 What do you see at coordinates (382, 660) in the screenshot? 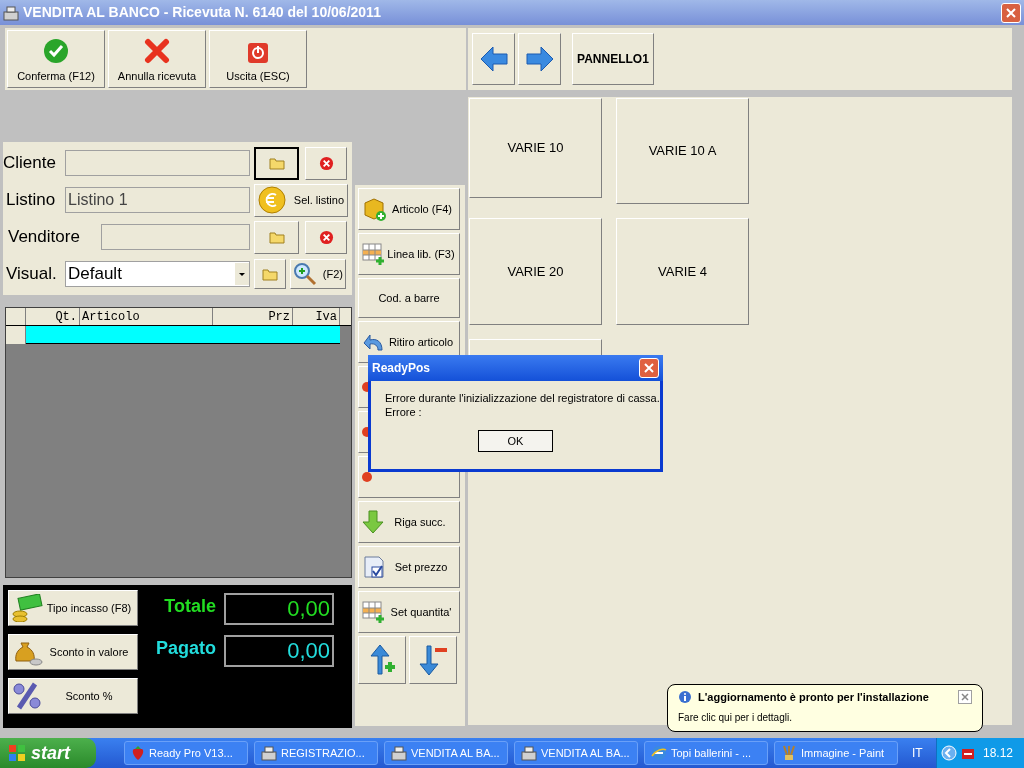
I see `move-up-button` at bounding box center [382, 660].